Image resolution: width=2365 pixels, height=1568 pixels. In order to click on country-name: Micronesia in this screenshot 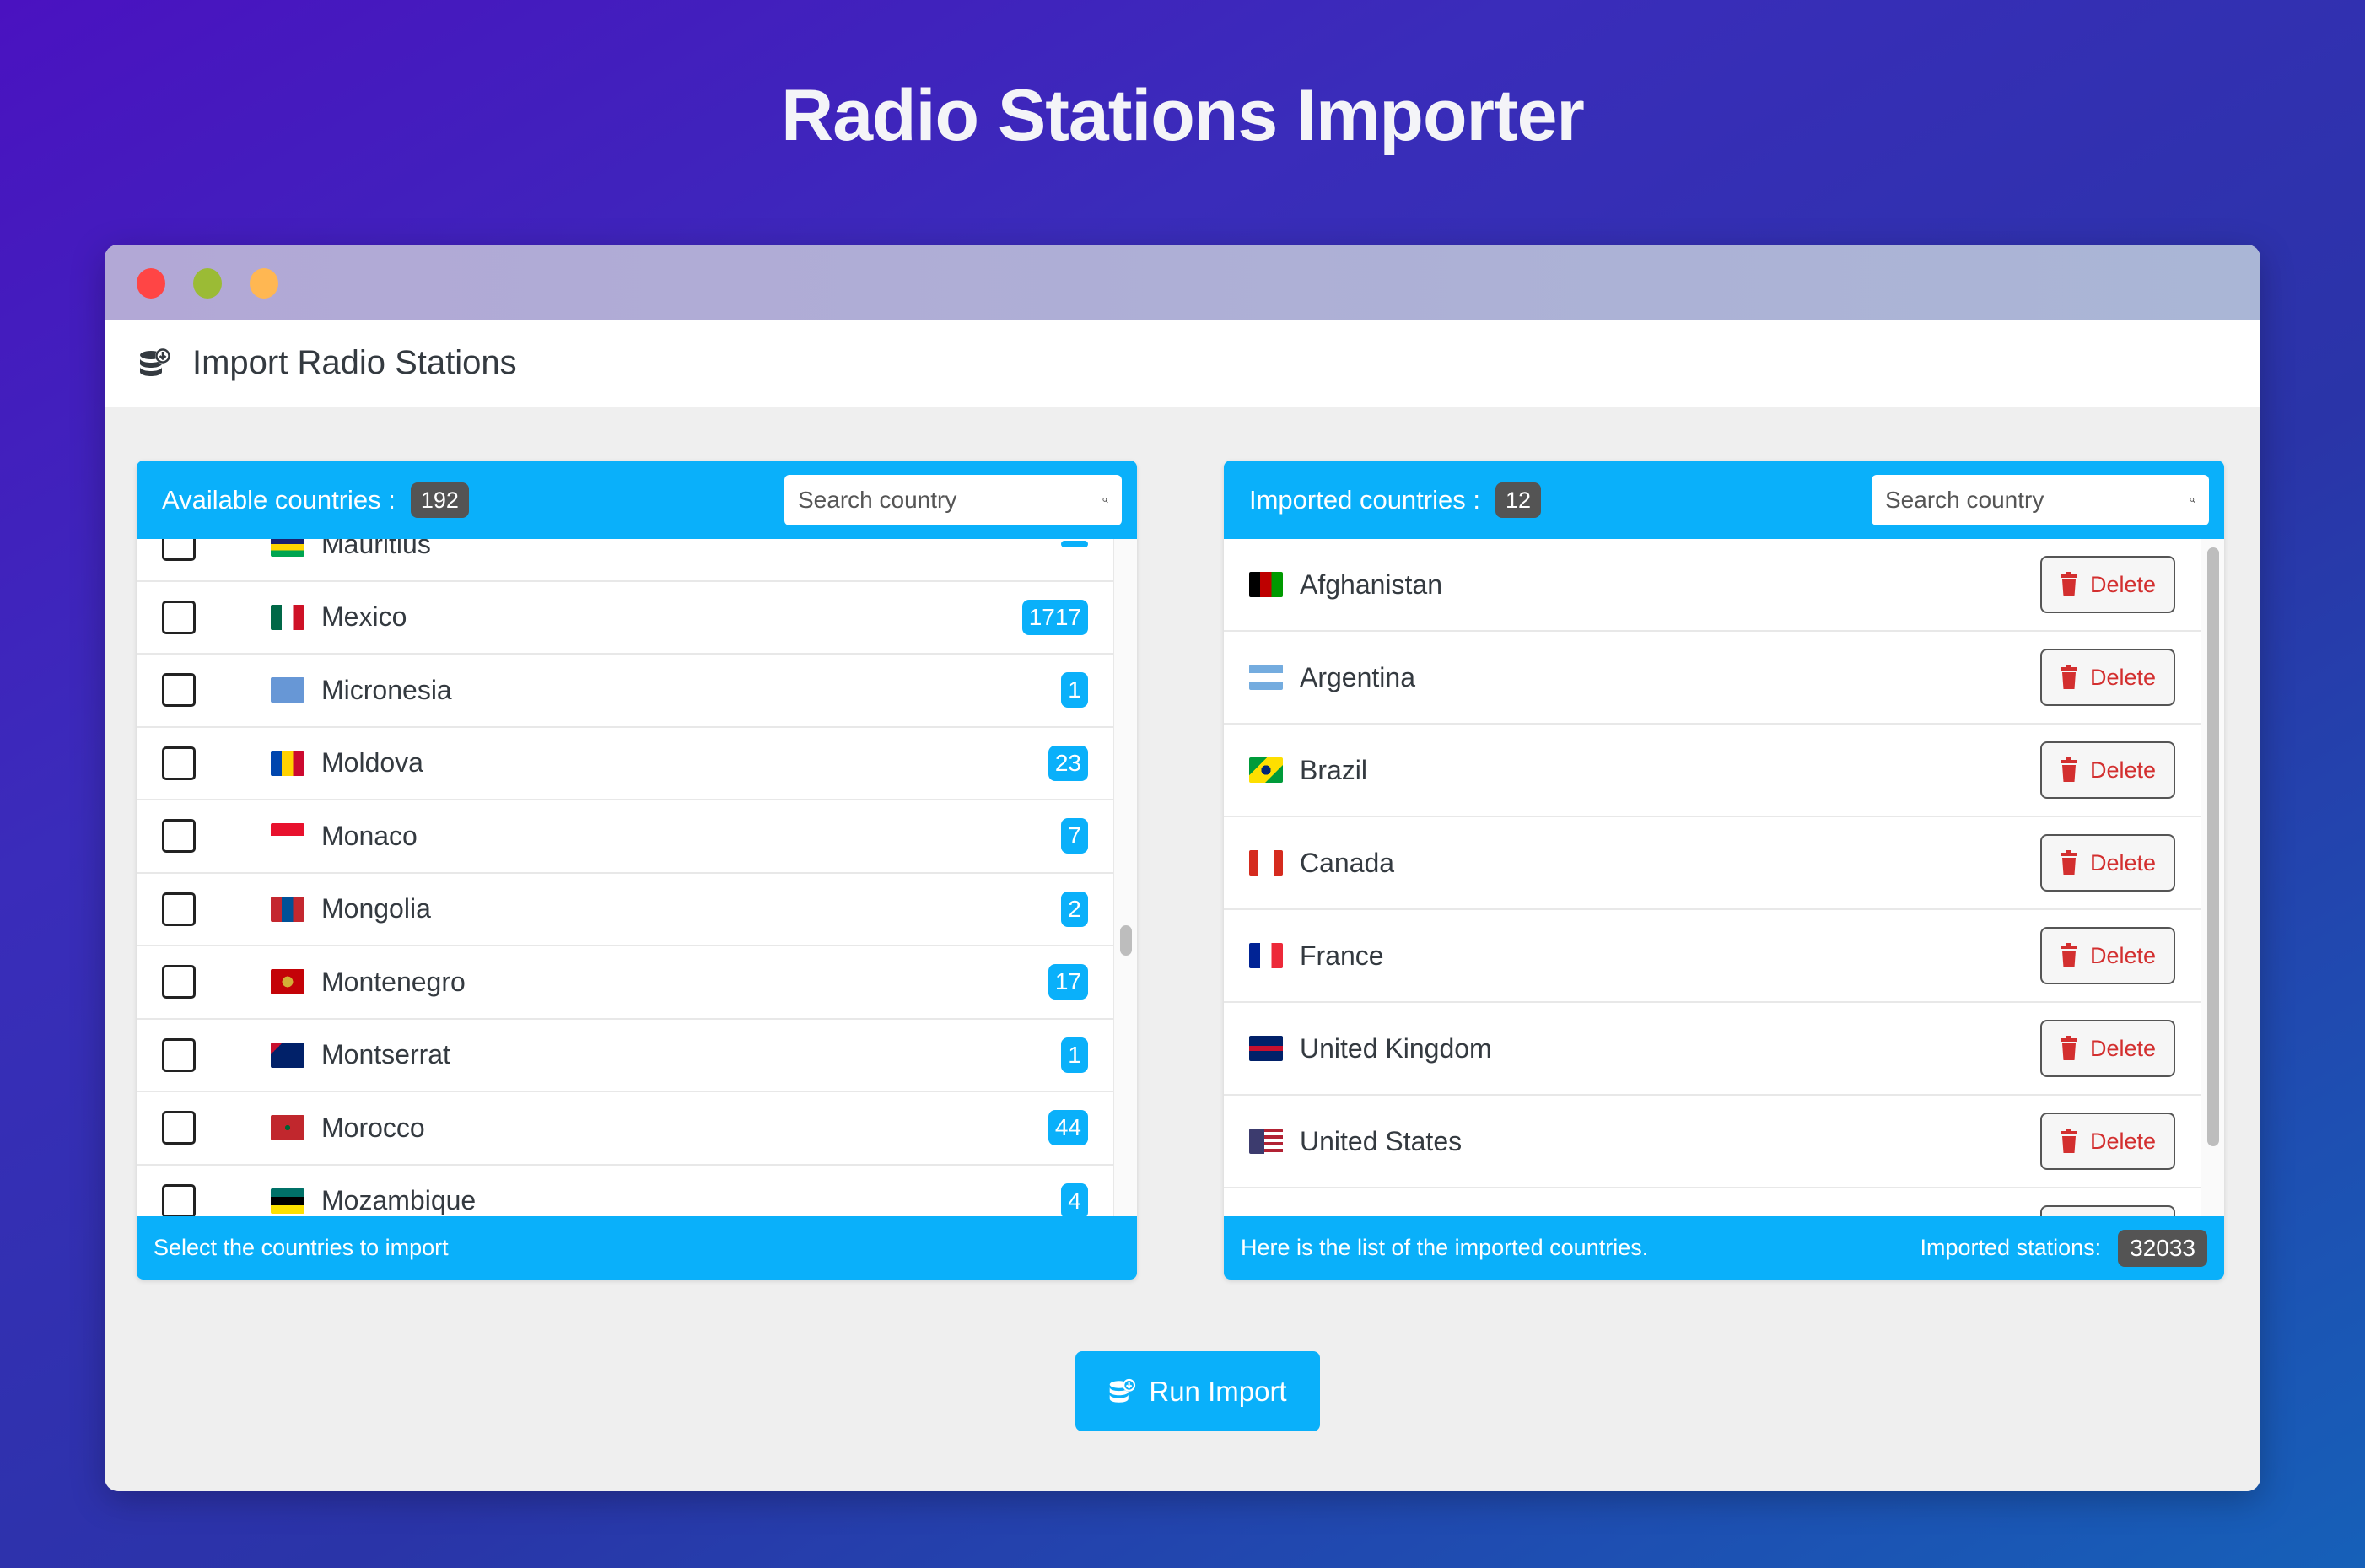, I will do `click(387, 689)`.